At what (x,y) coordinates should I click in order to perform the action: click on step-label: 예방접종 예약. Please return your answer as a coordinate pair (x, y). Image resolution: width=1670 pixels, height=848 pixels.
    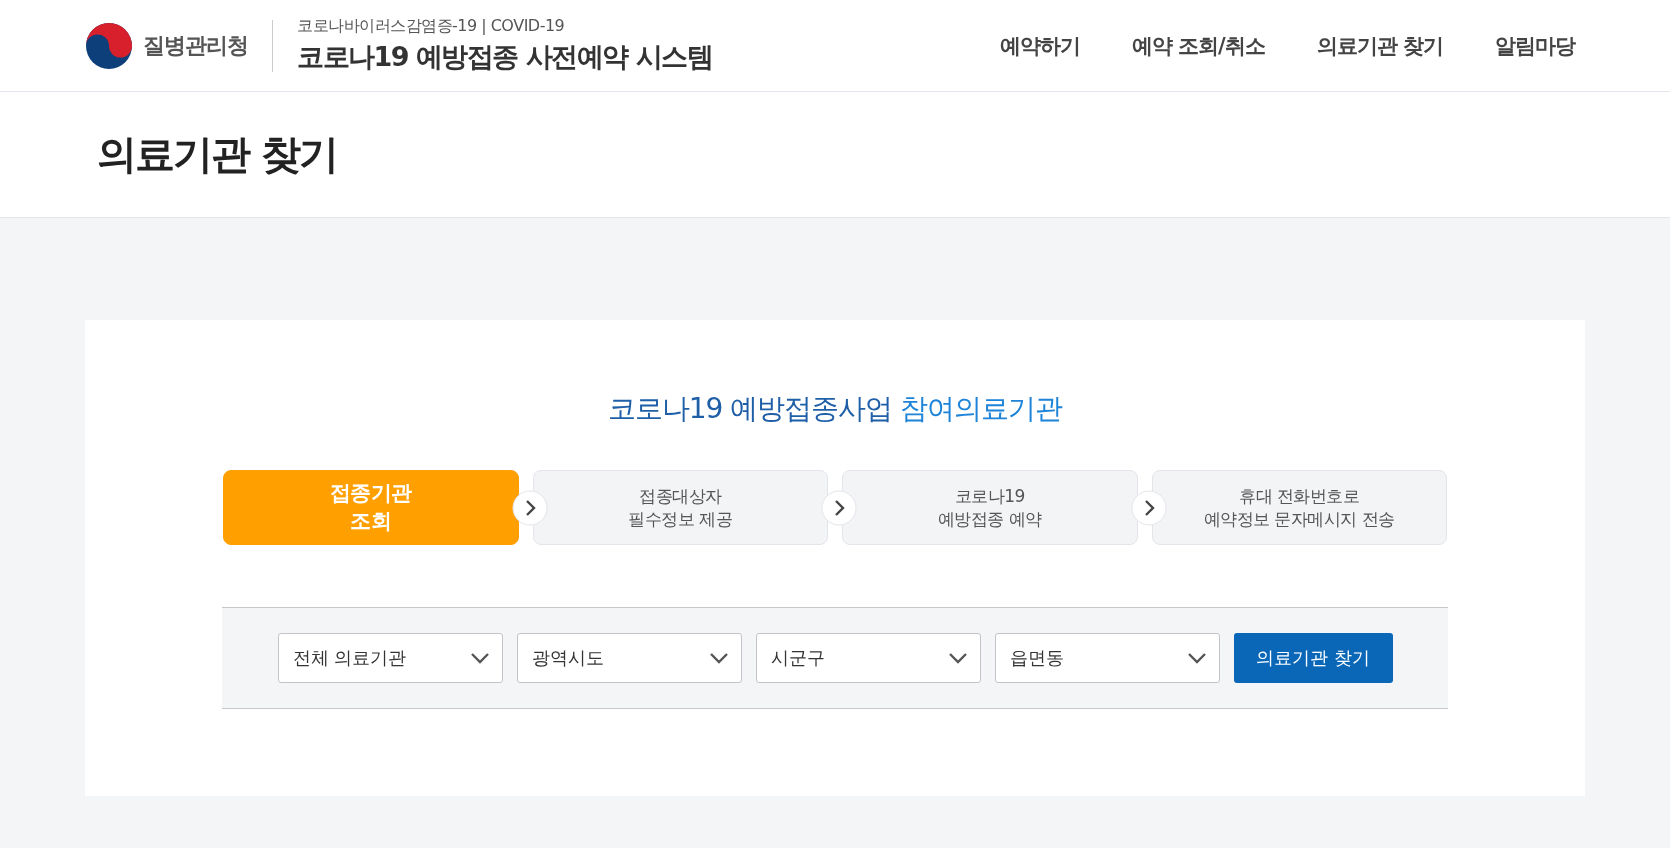
    Looking at the image, I should click on (989, 518).